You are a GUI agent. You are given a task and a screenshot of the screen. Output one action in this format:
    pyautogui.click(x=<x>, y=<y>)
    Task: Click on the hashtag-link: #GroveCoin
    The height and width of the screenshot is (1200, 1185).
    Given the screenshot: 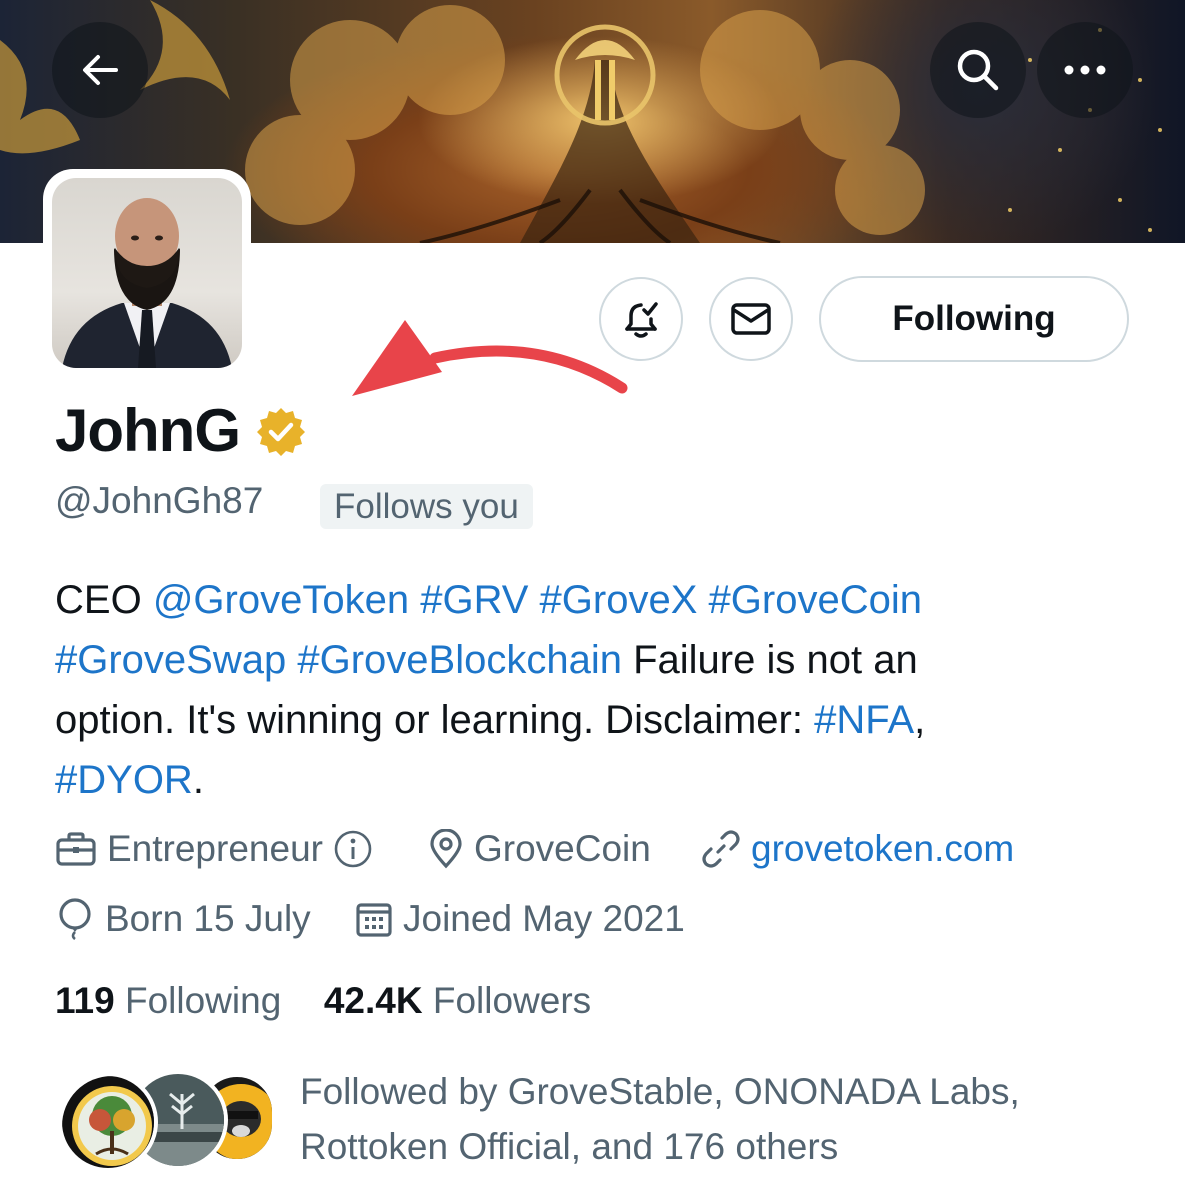 What is the action you would take?
    pyautogui.click(x=815, y=600)
    